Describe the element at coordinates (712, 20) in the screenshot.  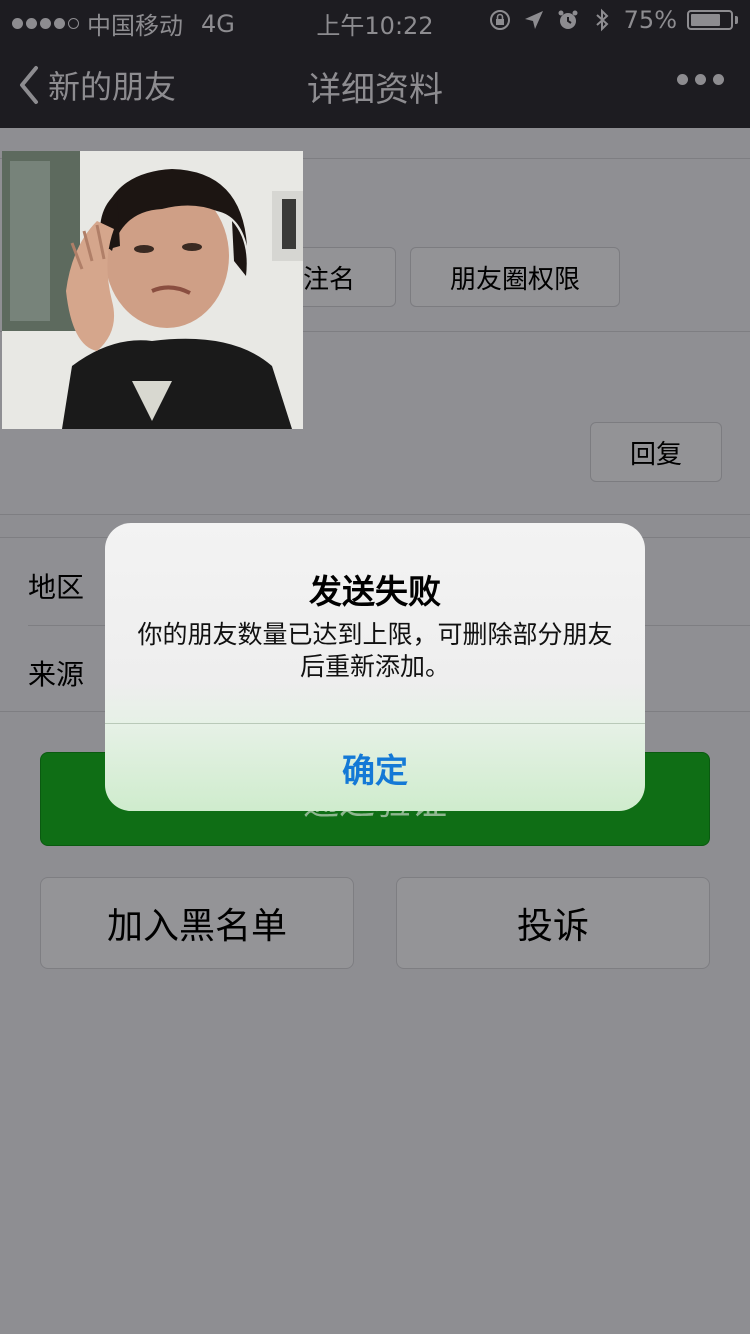
I see `battery-icon` at that location.